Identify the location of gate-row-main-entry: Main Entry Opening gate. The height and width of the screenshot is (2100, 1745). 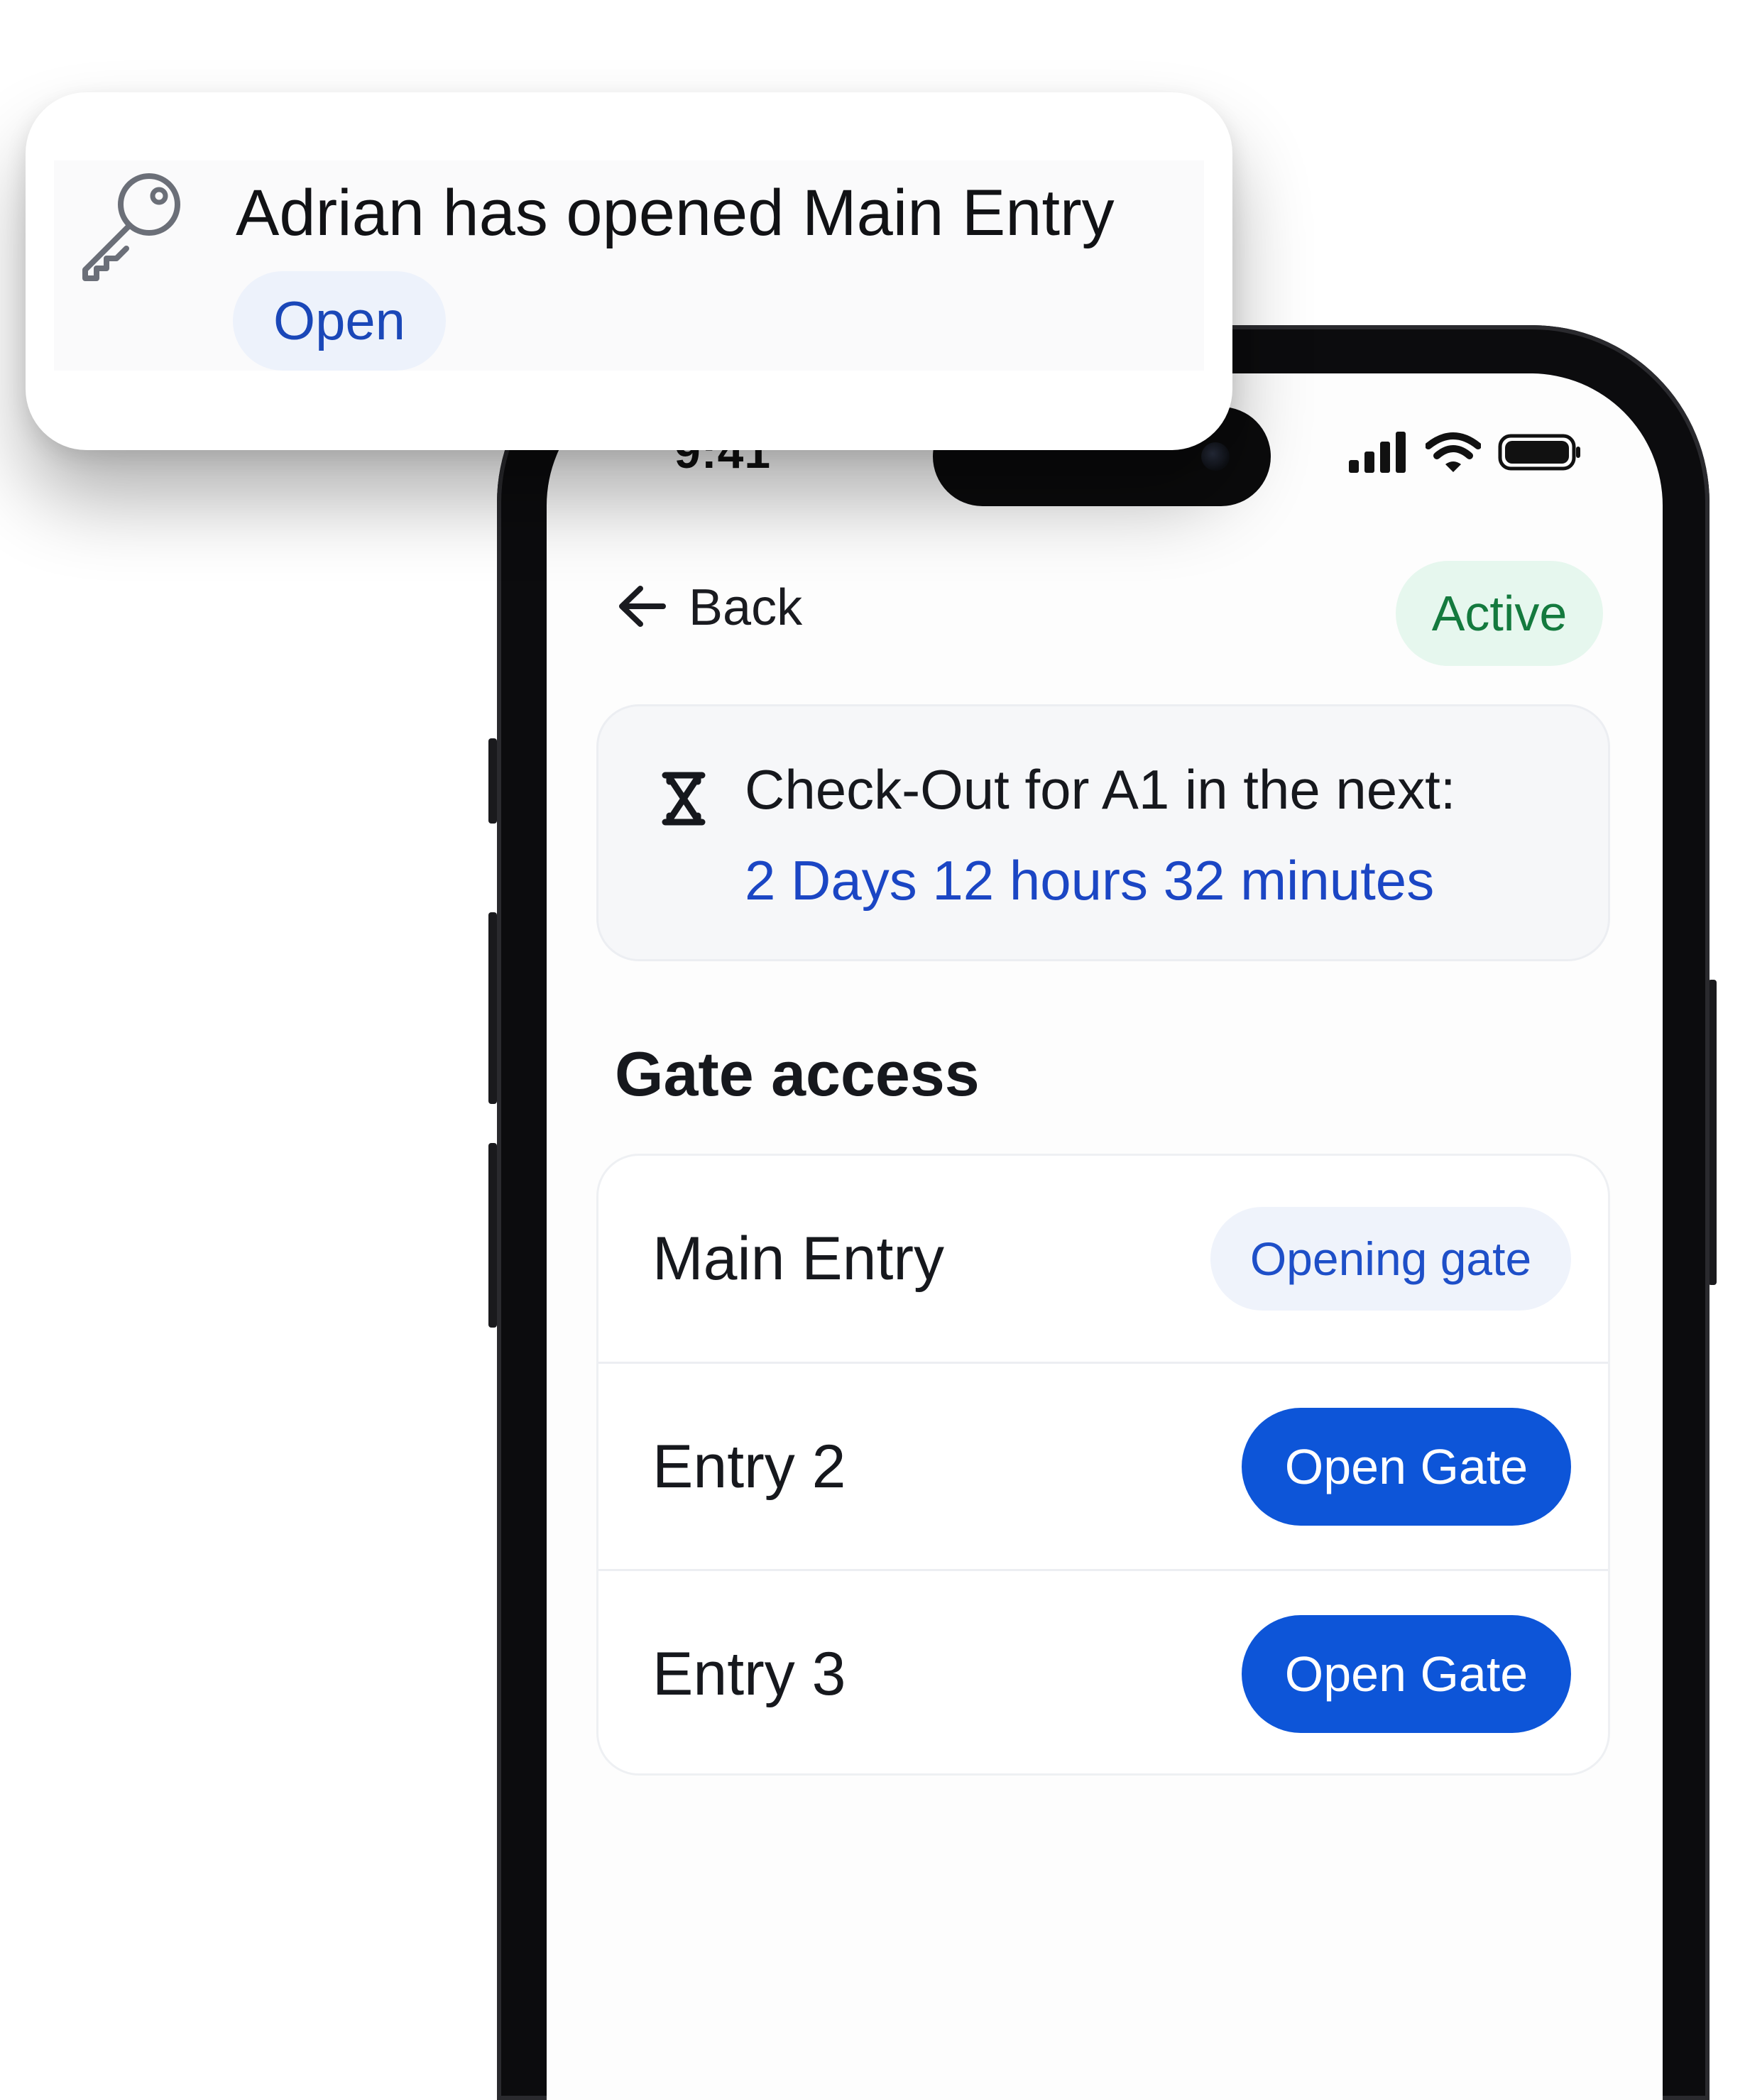
(1103, 1259).